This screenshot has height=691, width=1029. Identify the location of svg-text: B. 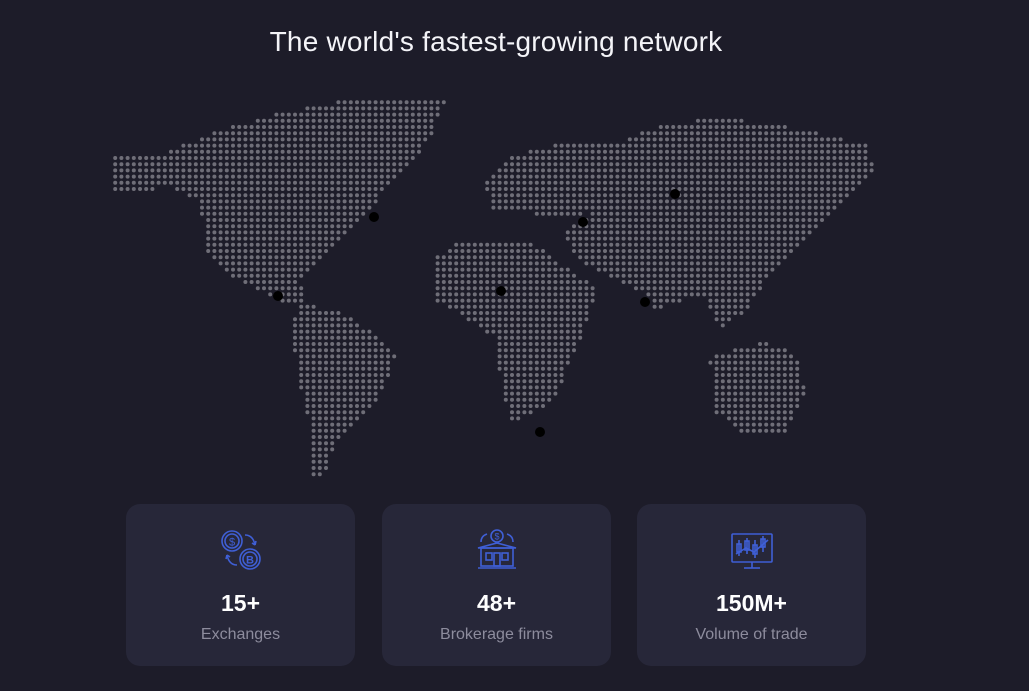
(250, 561).